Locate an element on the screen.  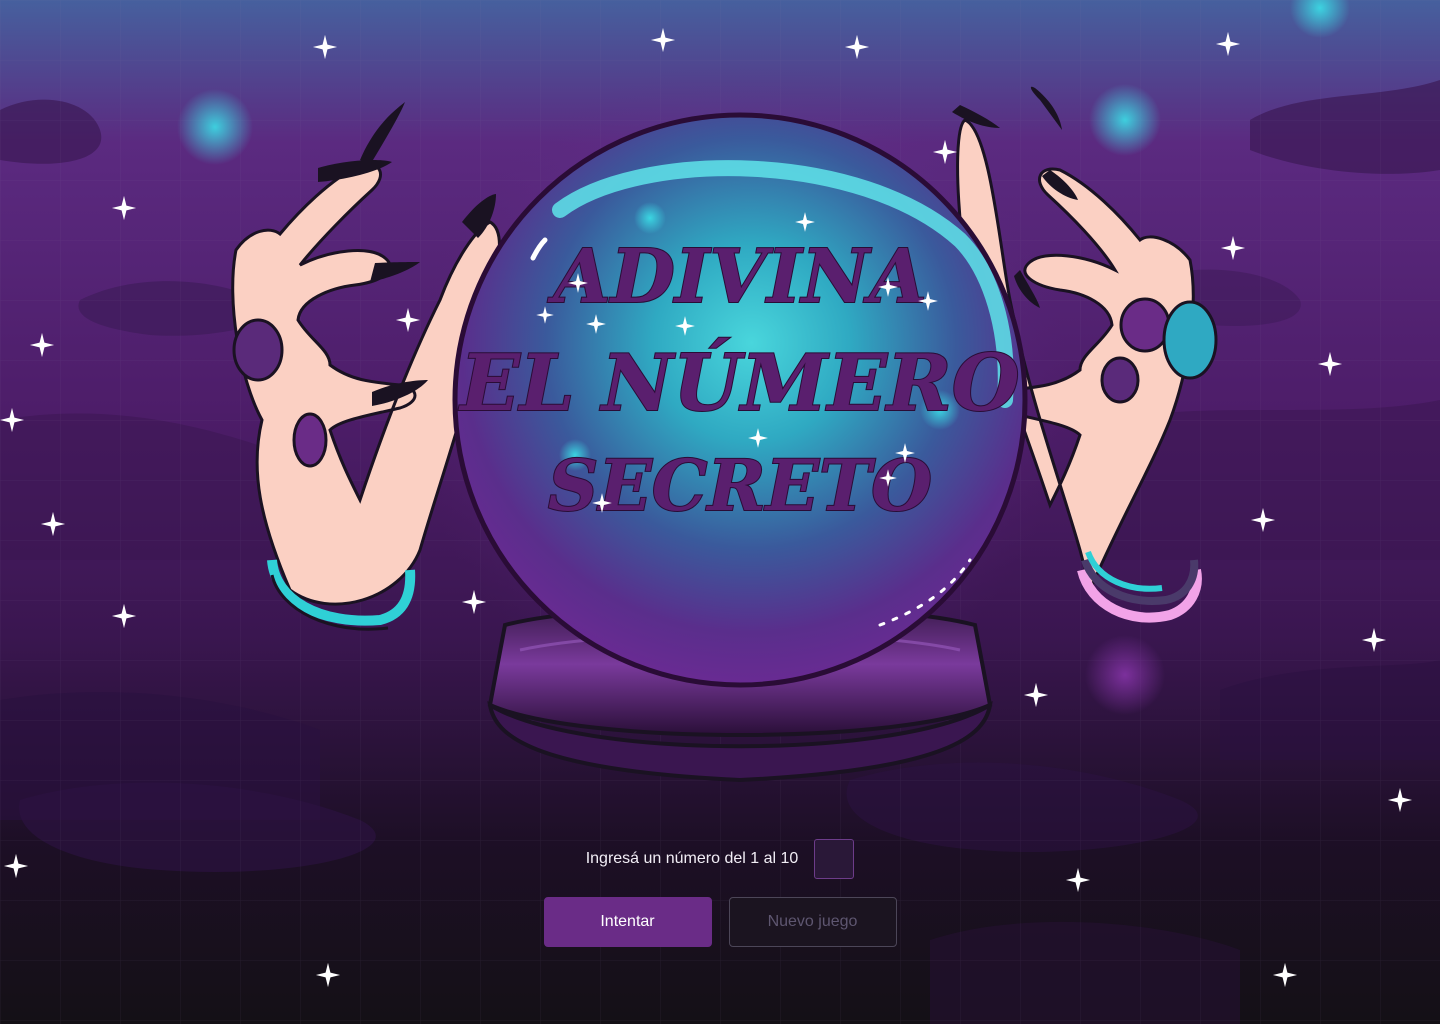
new-game-button: Nuevo juego is located at coordinates (812, 922).